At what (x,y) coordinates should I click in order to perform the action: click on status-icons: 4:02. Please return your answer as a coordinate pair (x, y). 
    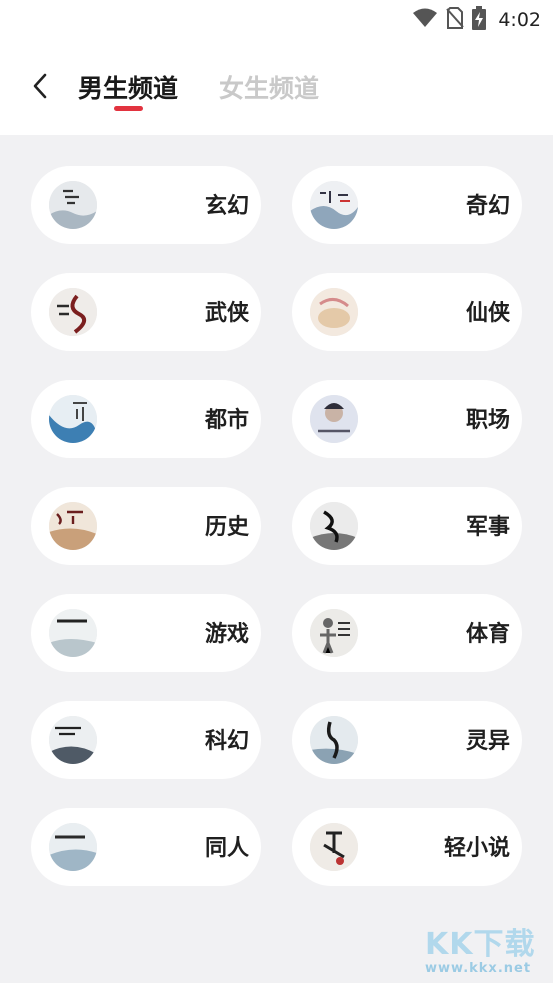
    Looking at the image, I should click on (476, 20).